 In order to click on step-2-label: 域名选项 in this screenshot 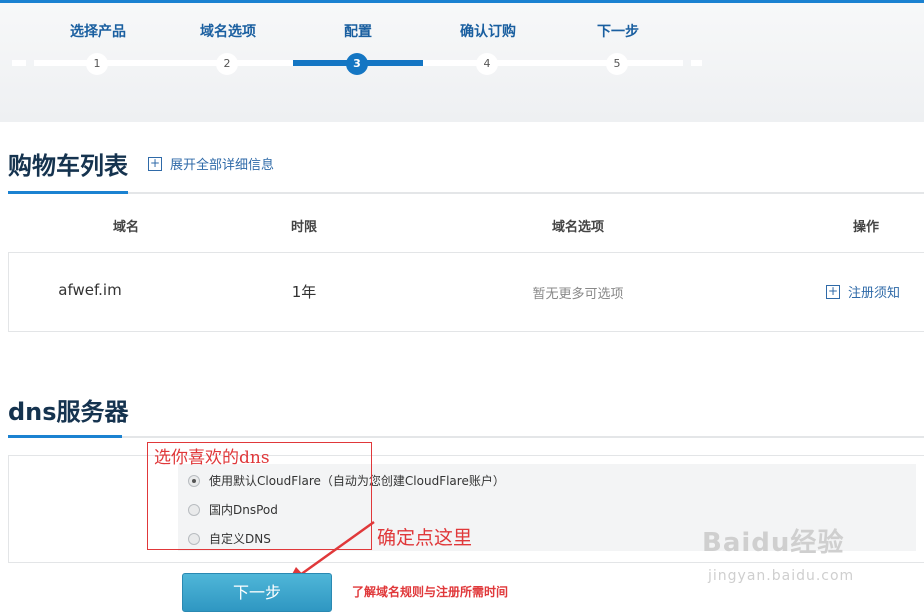, I will do `click(228, 32)`.